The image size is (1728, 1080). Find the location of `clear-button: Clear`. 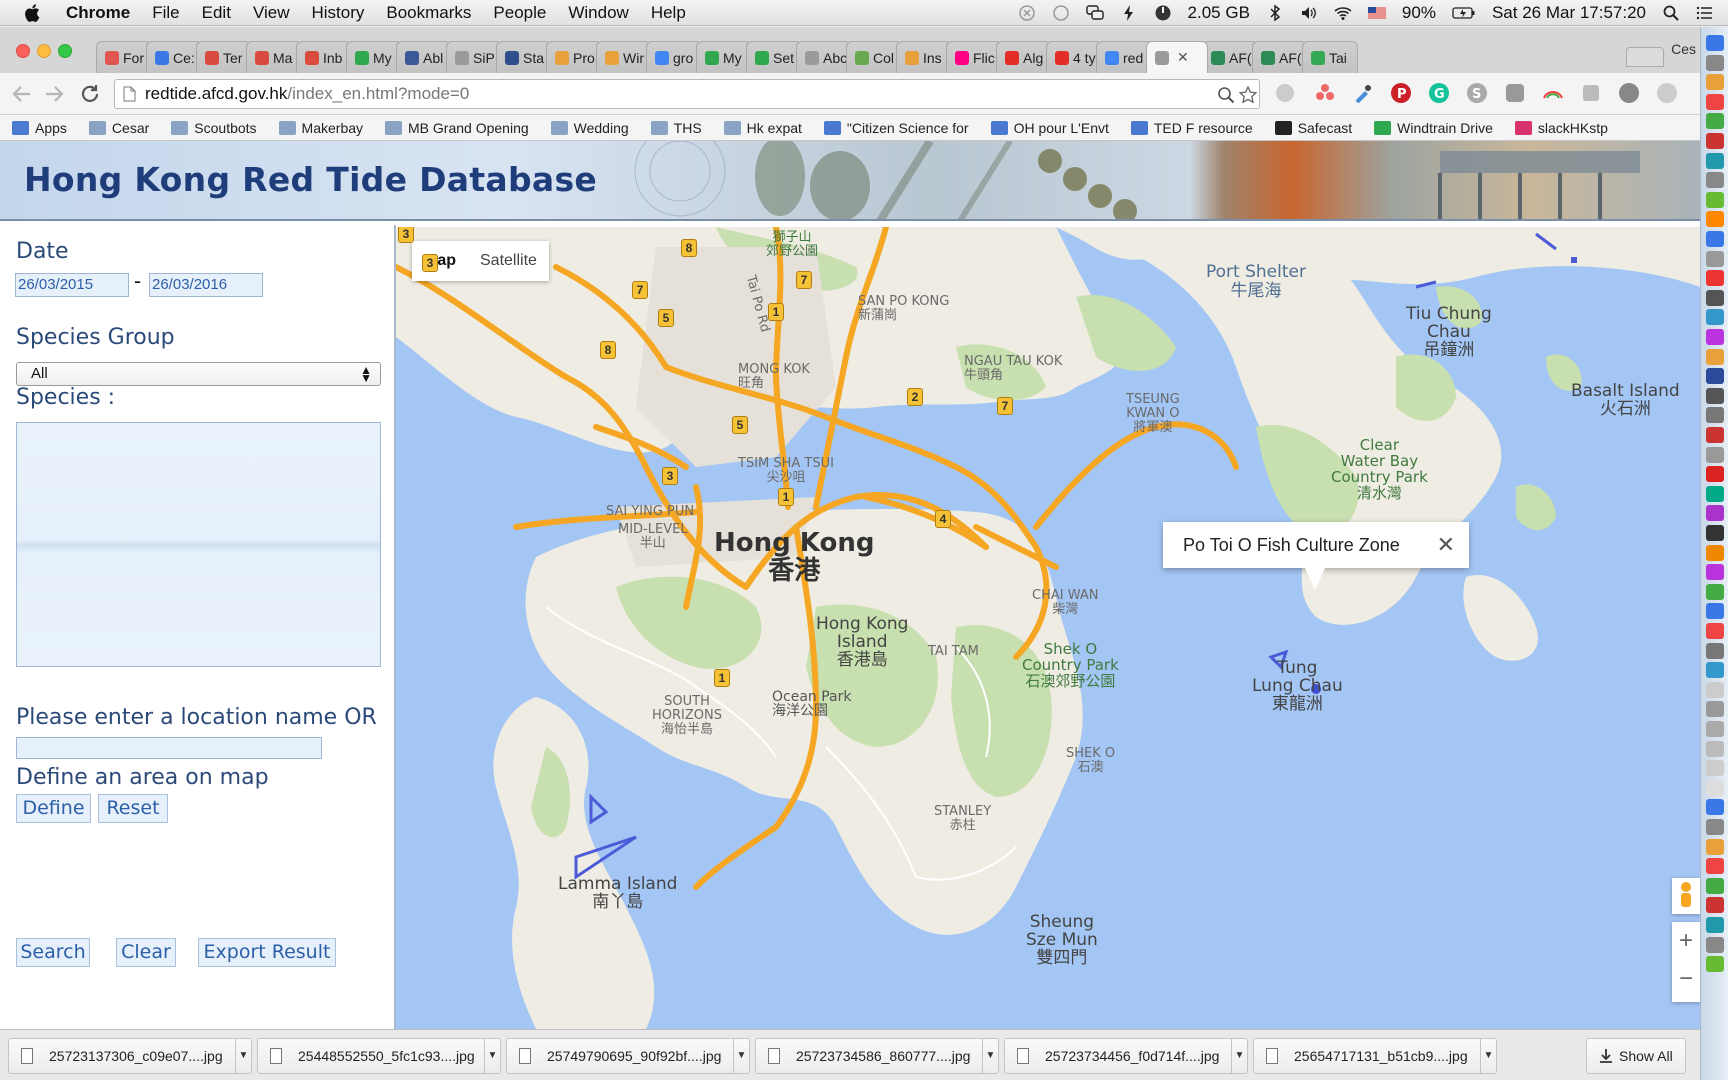

clear-button: Clear is located at coordinates (146, 952).